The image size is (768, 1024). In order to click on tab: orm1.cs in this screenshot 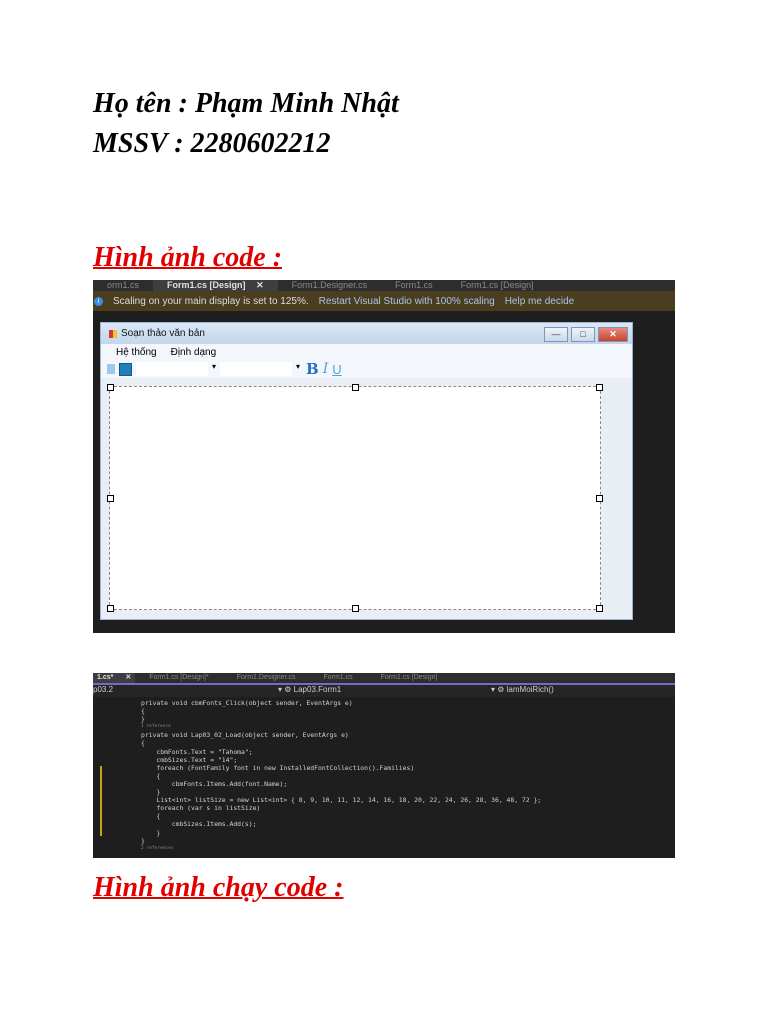, I will do `click(123, 285)`.